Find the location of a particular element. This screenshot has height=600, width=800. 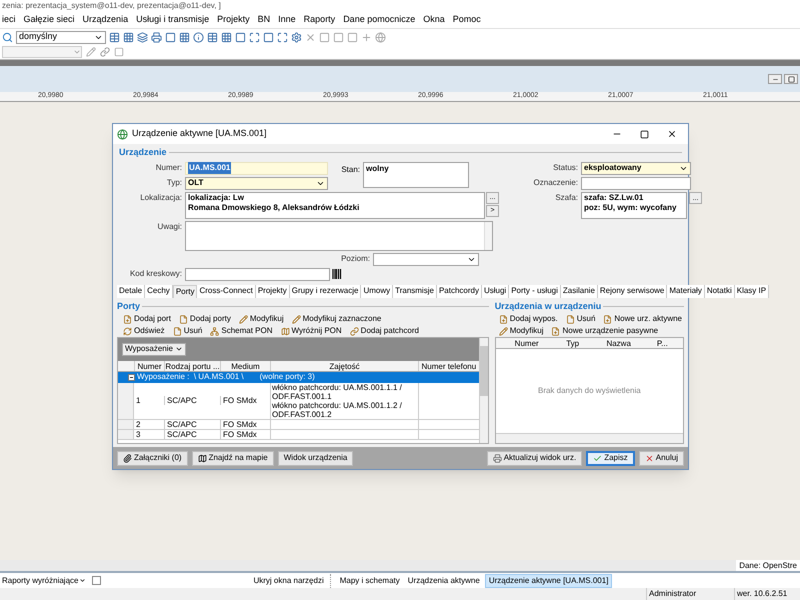

group-by-chip: Wyposażenie is located at coordinates (154, 349).